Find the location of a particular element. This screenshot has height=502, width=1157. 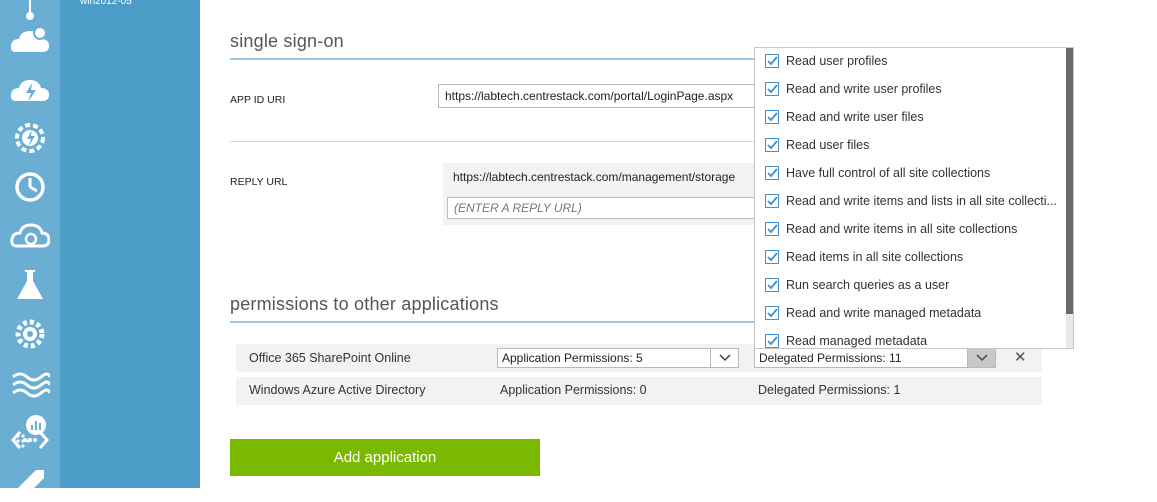

permission-label: Read managed metadata is located at coordinates (857, 341).